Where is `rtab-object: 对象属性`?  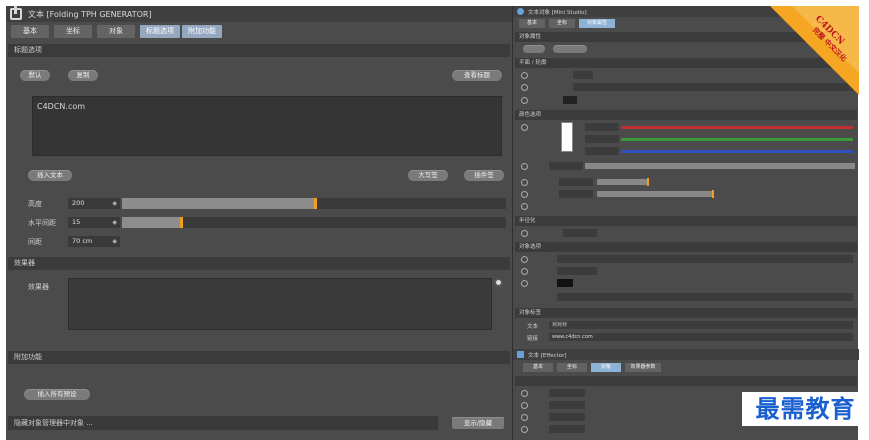 rtab-object: 对象属性 is located at coordinates (597, 23).